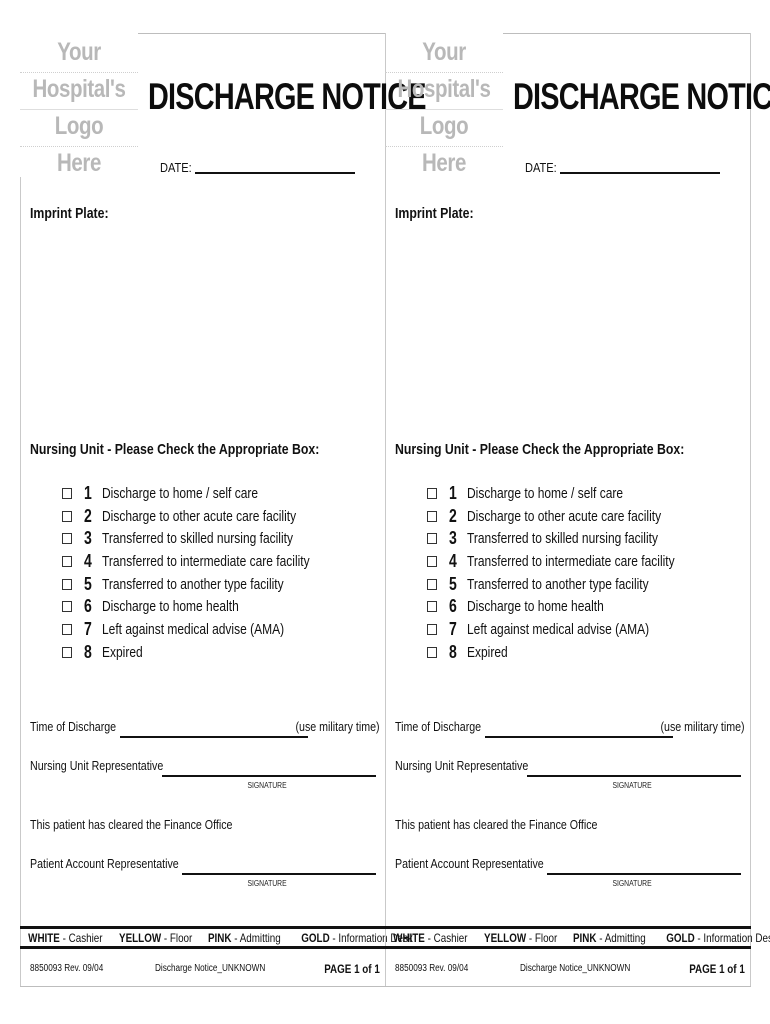 Image resolution: width=770 pixels, height=1024 pixels. I want to click on page-indicator: PAGE 1 of 1, so click(717, 969).